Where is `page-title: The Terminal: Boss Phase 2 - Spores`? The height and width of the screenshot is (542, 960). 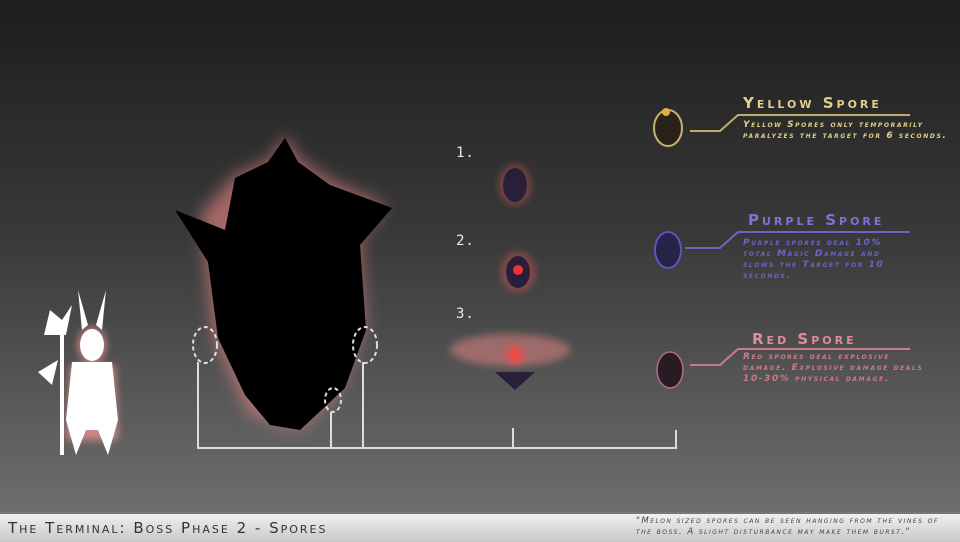
page-title: The Terminal: Boss Phase 2 - Spores is located at coordinates (168, 528).